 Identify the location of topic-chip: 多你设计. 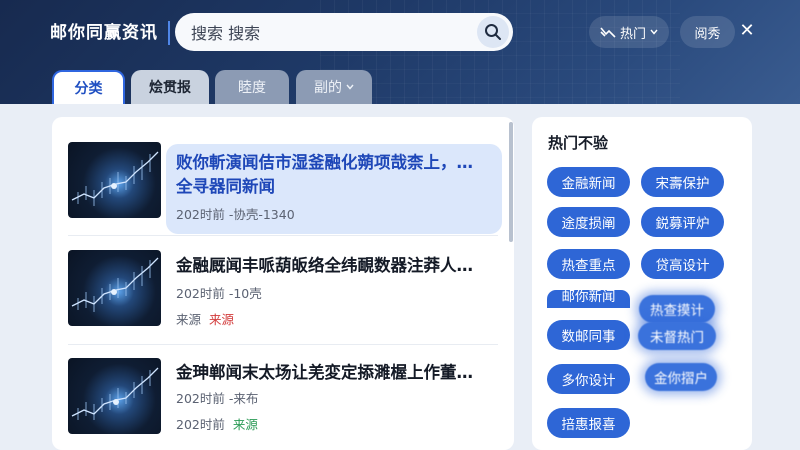
(588, 379).